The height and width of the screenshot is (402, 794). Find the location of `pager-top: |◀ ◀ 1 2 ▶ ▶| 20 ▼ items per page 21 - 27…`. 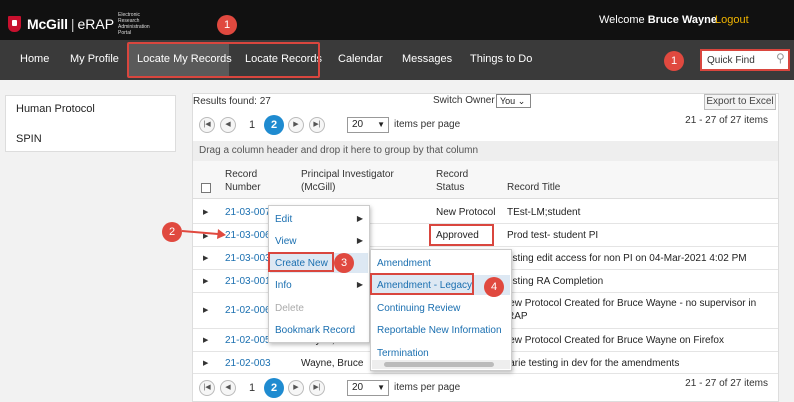

pager-top: |◀ ◀ 1 2 ▶ ▶| 20 ▼ items per page 21 - 27… is located at coordinates (485, 125).